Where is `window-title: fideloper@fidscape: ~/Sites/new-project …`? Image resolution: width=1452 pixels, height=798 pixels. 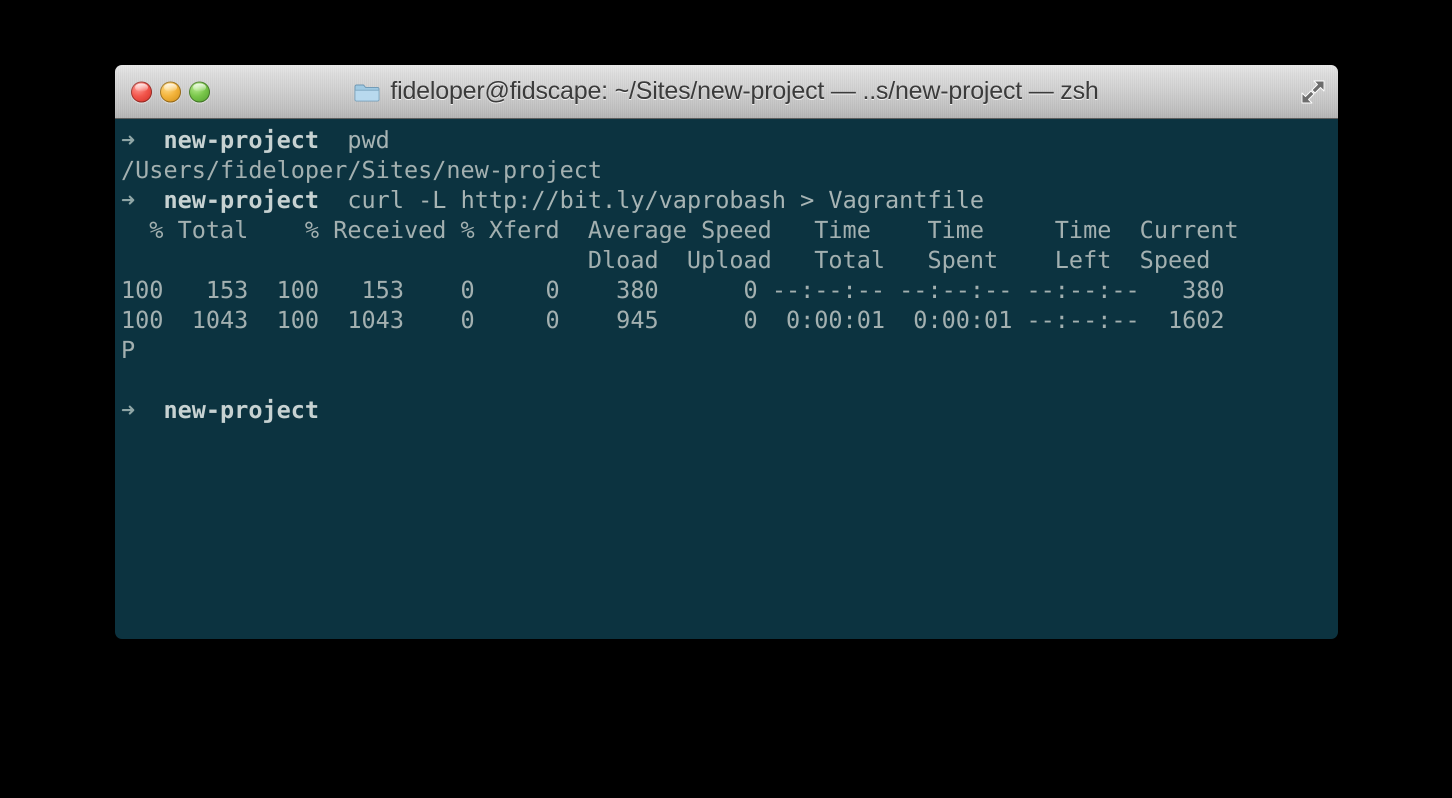 window-title: fideloper@fidscape: ~/Sites/new-project … is located at coordinates (744, 91).